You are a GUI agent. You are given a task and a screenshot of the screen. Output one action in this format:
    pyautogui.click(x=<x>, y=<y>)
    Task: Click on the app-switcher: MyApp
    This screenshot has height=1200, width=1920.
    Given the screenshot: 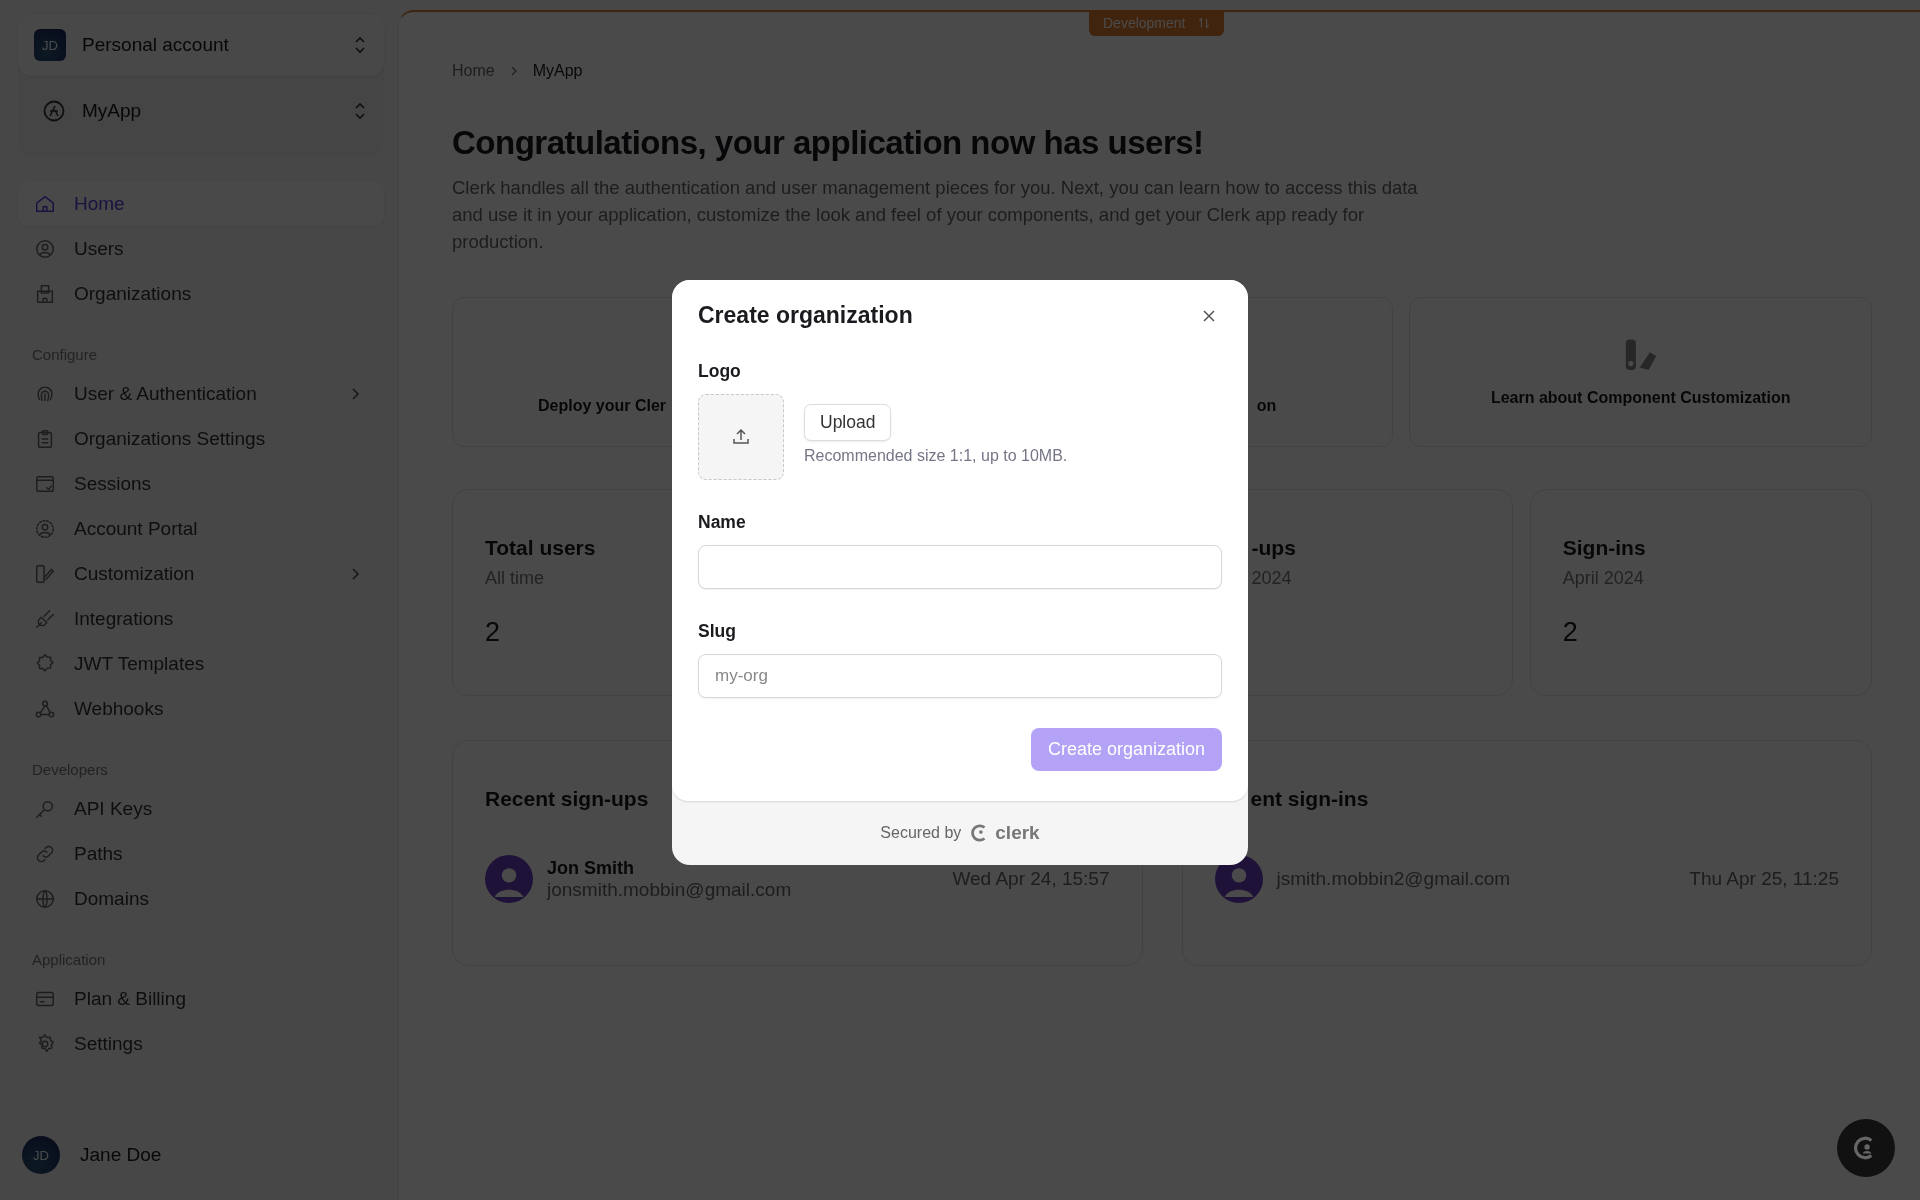 What is the action you would take?
    pyautogui.click(x=201, y=111)
    